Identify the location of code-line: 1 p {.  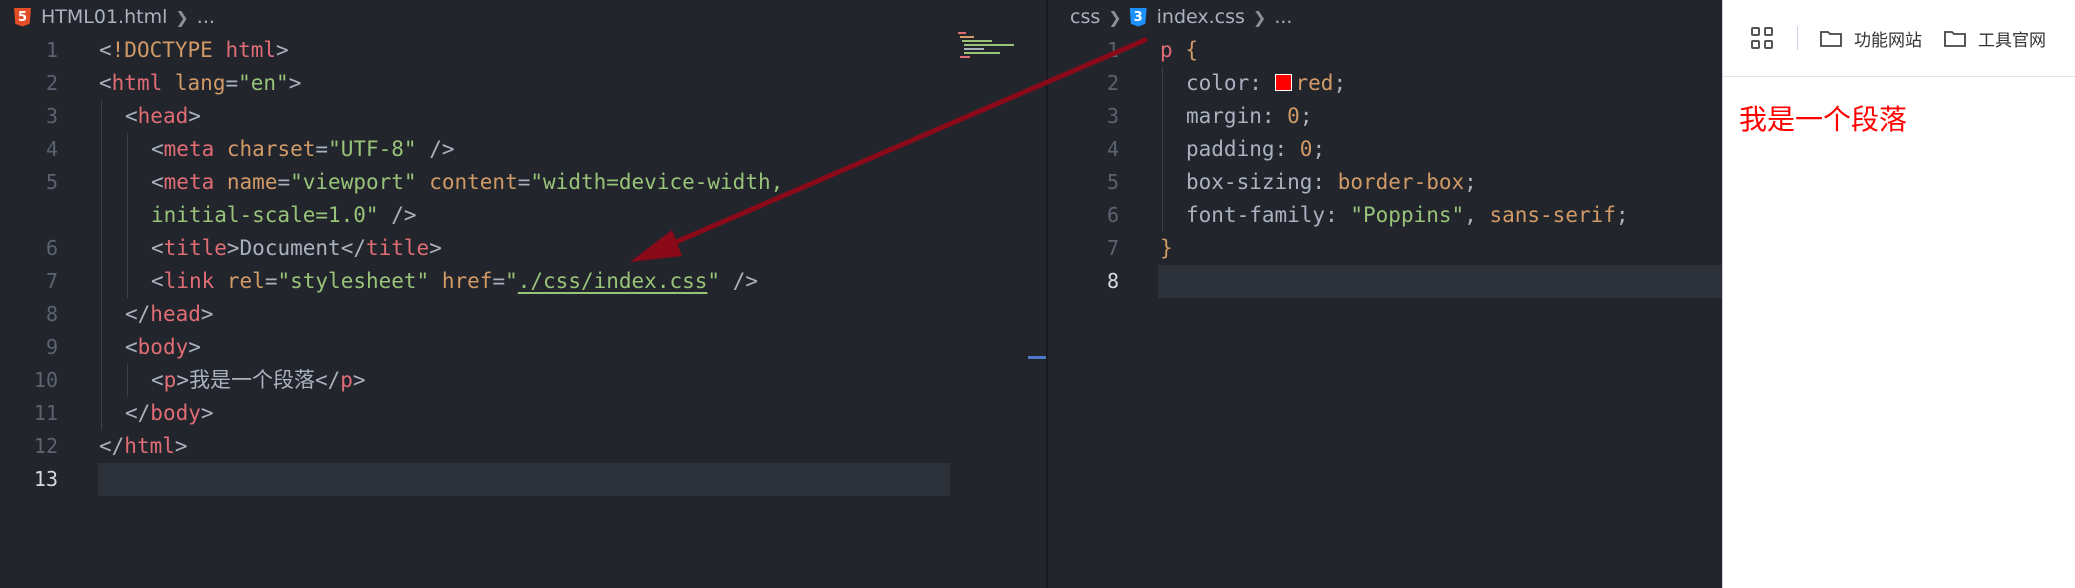
(1385, 50).